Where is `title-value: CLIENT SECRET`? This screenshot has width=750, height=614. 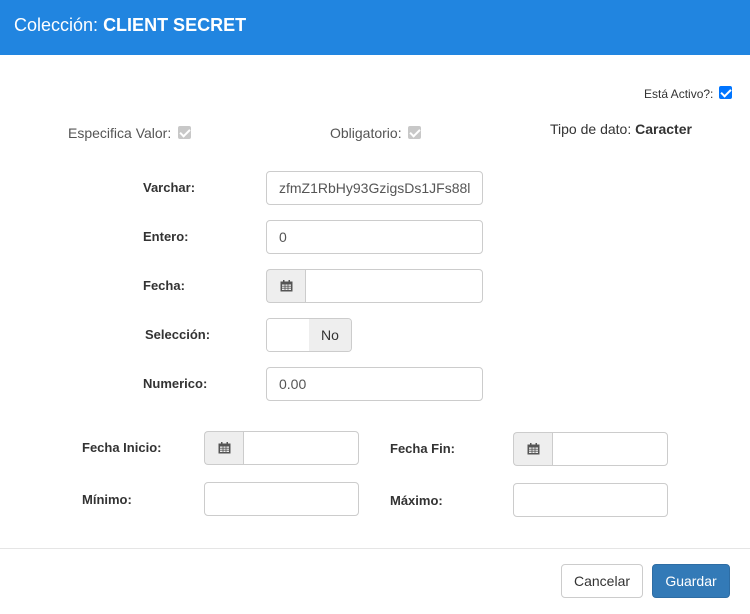 title-value: CLIENT SECRET is located at coordinates (175, 25).